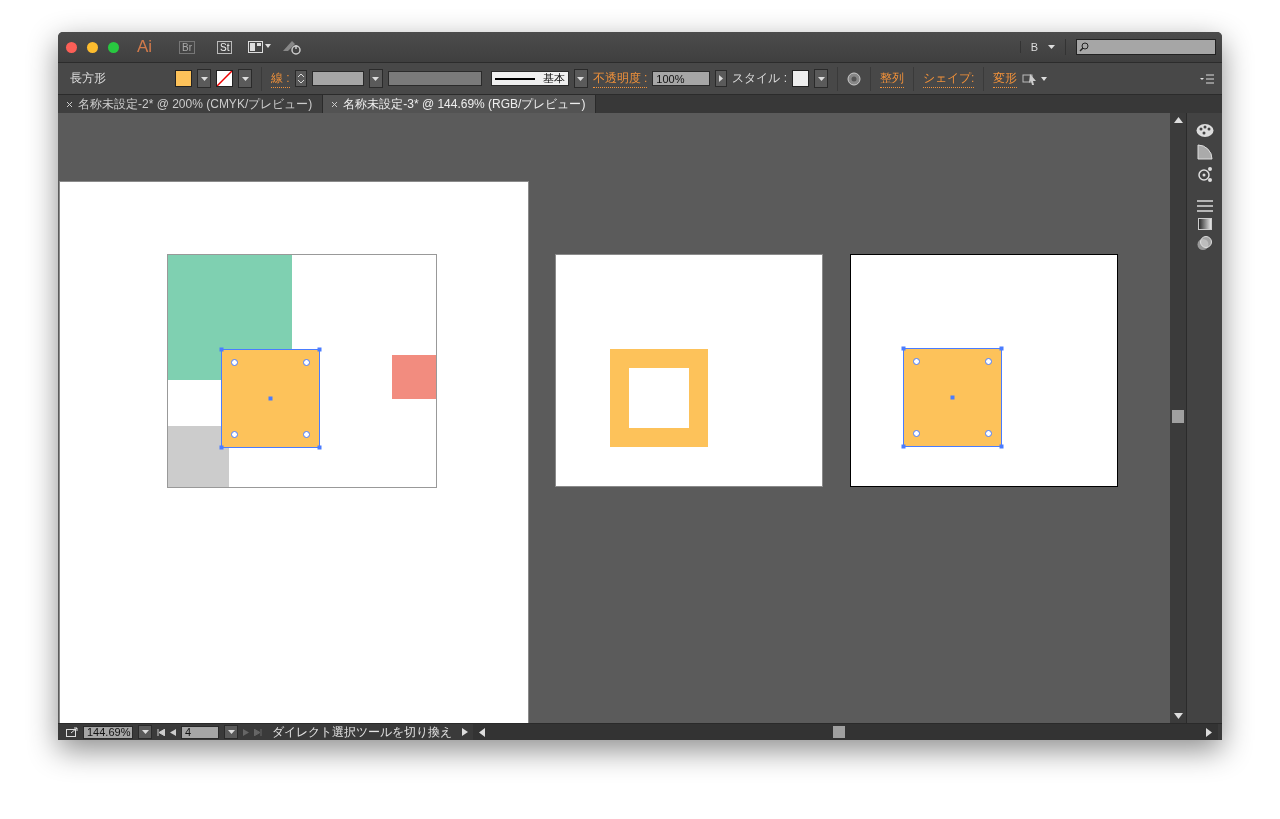 The width and height of the screenshot is (1280, 819). Describe the element at coordinates (300, 78) in the screenshot. I see `stepper-icon` at that location.